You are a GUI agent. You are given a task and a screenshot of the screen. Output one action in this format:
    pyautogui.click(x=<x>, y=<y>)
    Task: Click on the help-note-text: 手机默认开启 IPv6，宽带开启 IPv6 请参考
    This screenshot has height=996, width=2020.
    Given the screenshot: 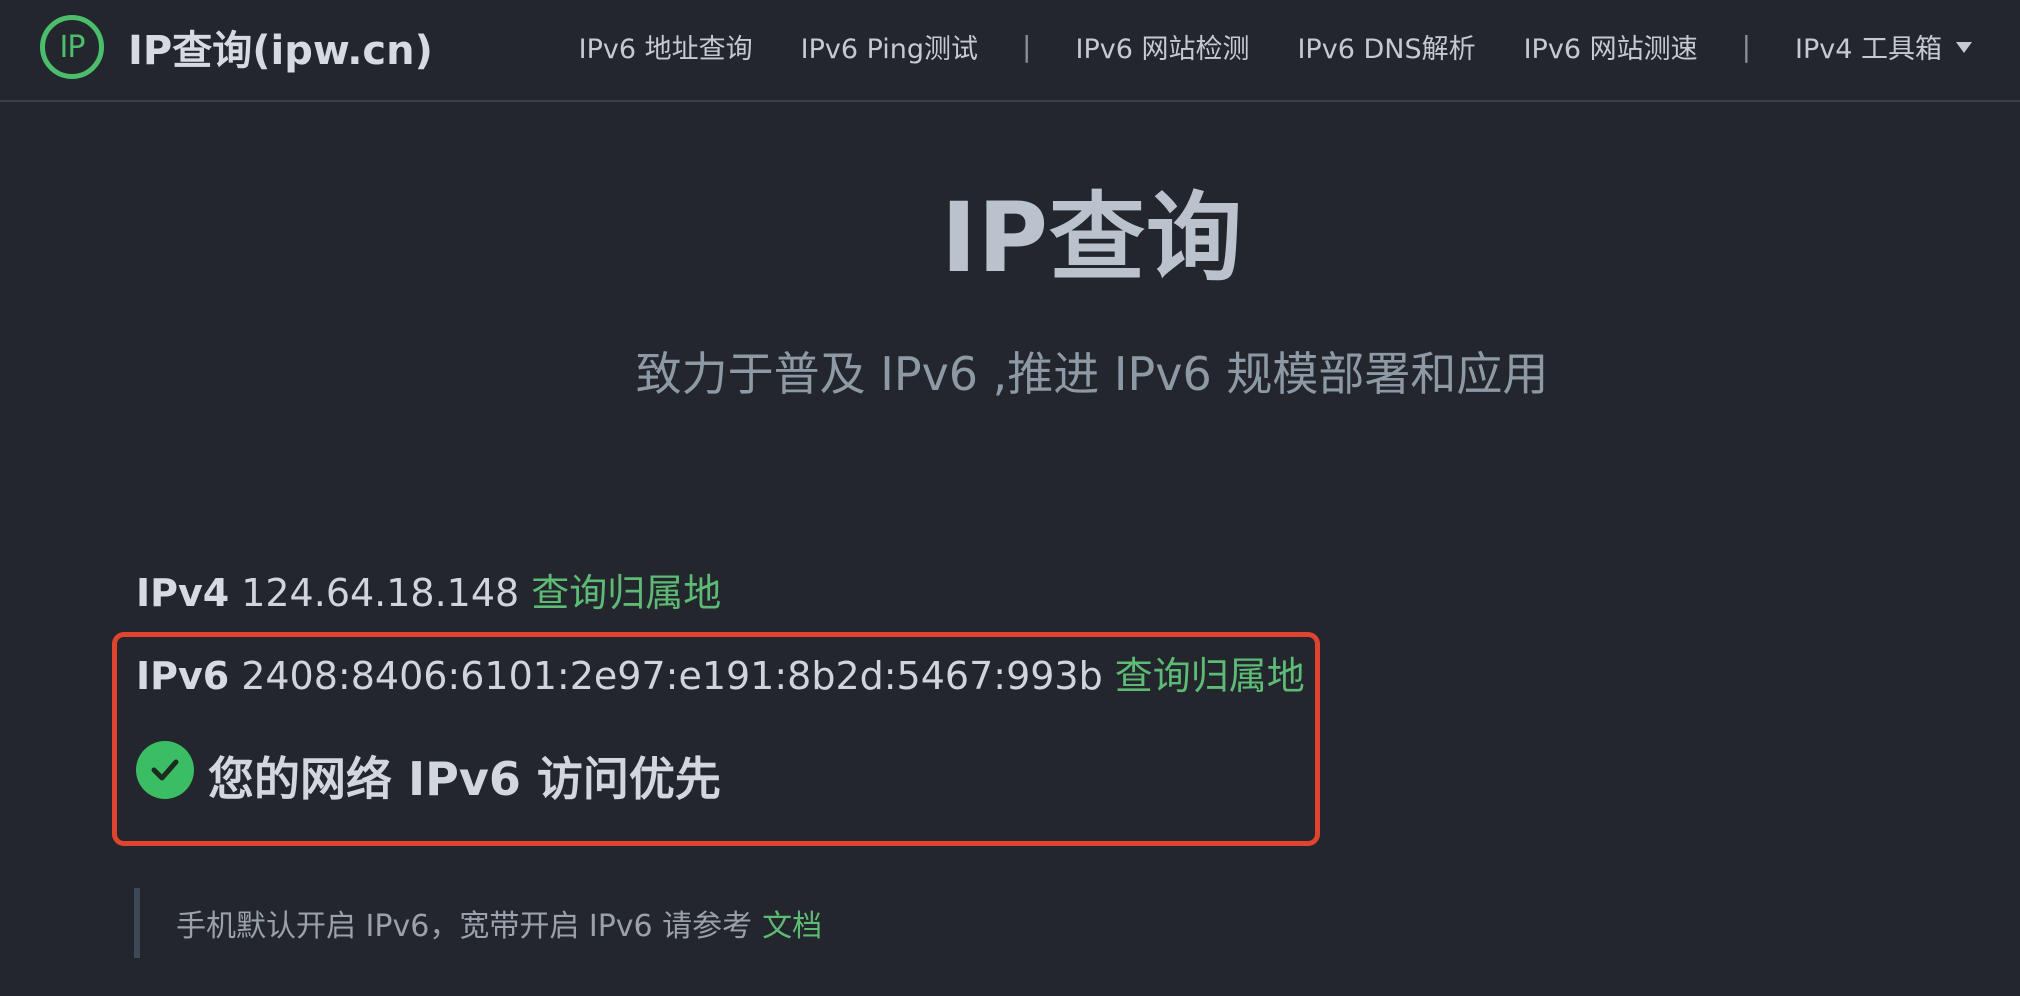 What is the action you would take?
    pyautogui.click(x=464, y=926)
    